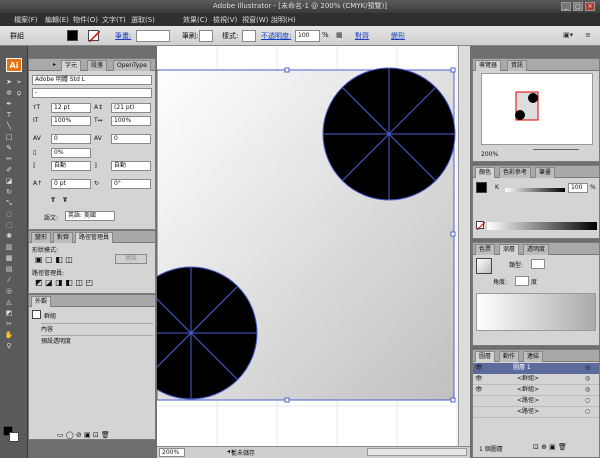 This screenshot has height=458, width=600. What do you see at coordinates (19, 82) in the screenshot?
I see `direct-selection-tool-icon: ➢` at bounding box center [19, 82].